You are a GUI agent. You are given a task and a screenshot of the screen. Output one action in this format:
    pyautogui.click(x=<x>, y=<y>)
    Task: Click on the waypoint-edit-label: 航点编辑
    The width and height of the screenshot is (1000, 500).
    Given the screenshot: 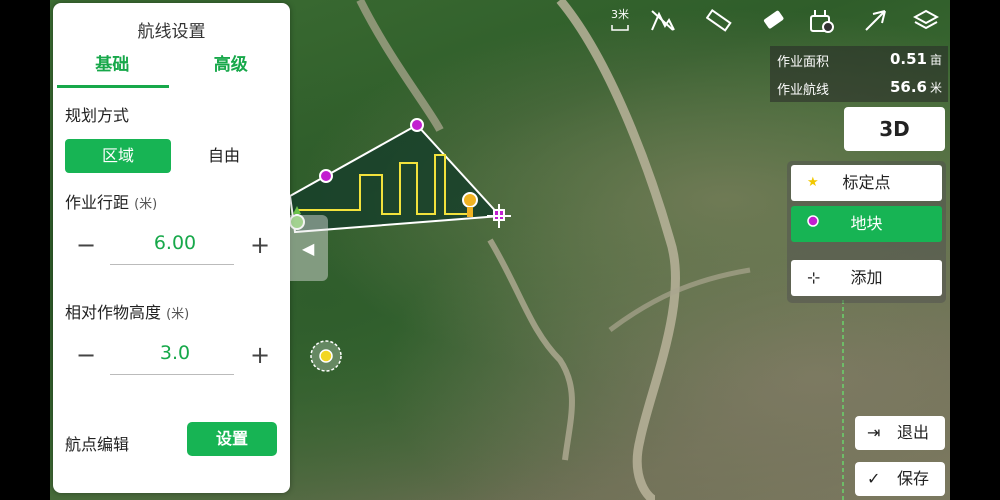 What is the action you would take?
    pyautogui.click(x=97, y=444)
    